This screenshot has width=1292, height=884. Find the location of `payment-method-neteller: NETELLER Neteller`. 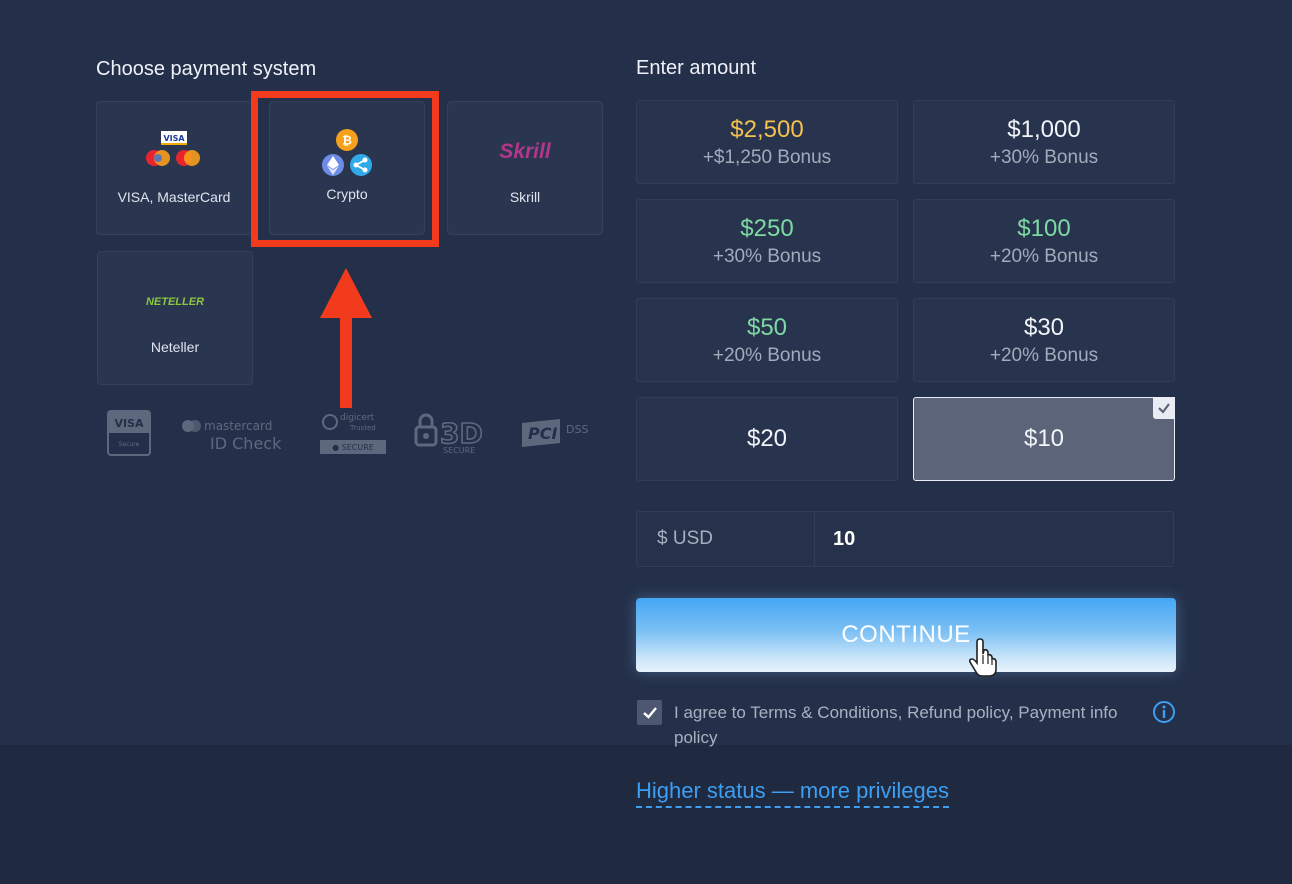

payment-method-neteller: NETELLER Neteller is located at coordinates (175, 318).